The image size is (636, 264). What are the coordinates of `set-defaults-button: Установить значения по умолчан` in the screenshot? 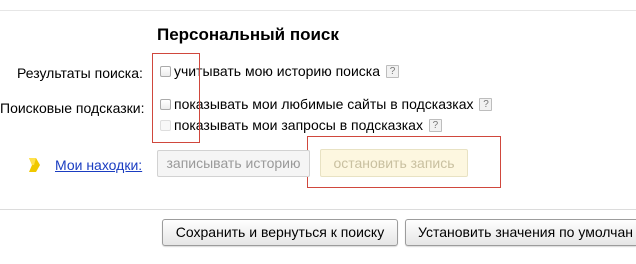 It's located at (520, 232).